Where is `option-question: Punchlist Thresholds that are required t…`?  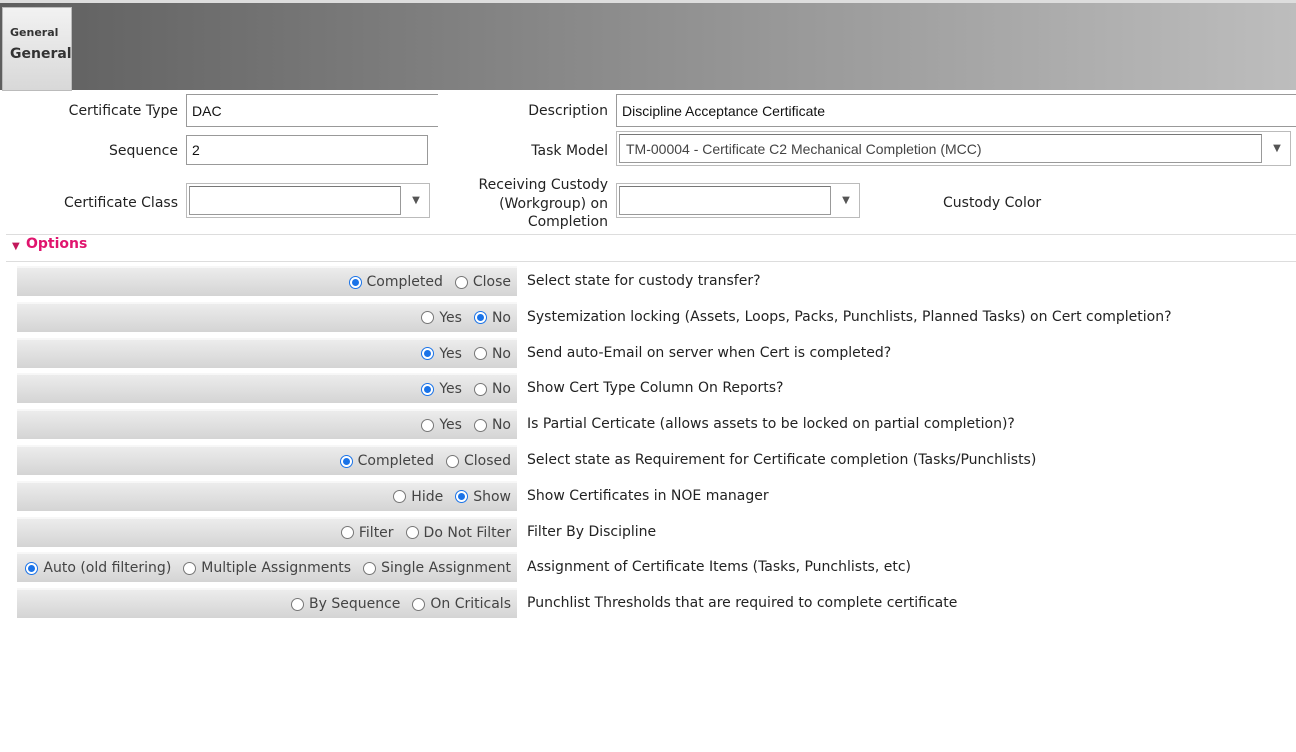
option-question: Punchlist Thresholds that are required t… is located at coordinates (742, 603).